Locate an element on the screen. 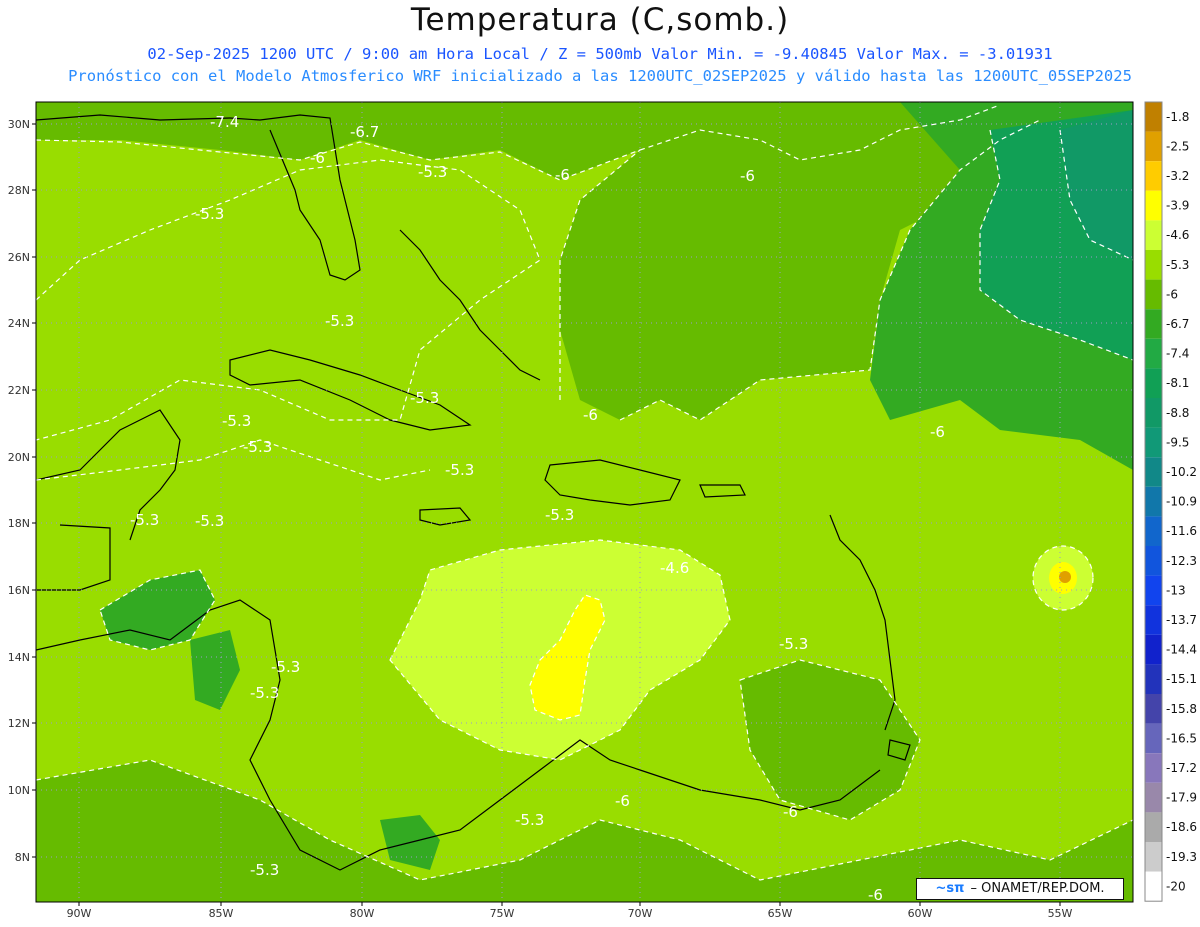 The width and height of the screenshot is (1200, 927). latitude-axis: 30N 28N 26N 24N 22N 20N 18N 16N 14N 12N 10N 8N is located at coordinates (22, 491).